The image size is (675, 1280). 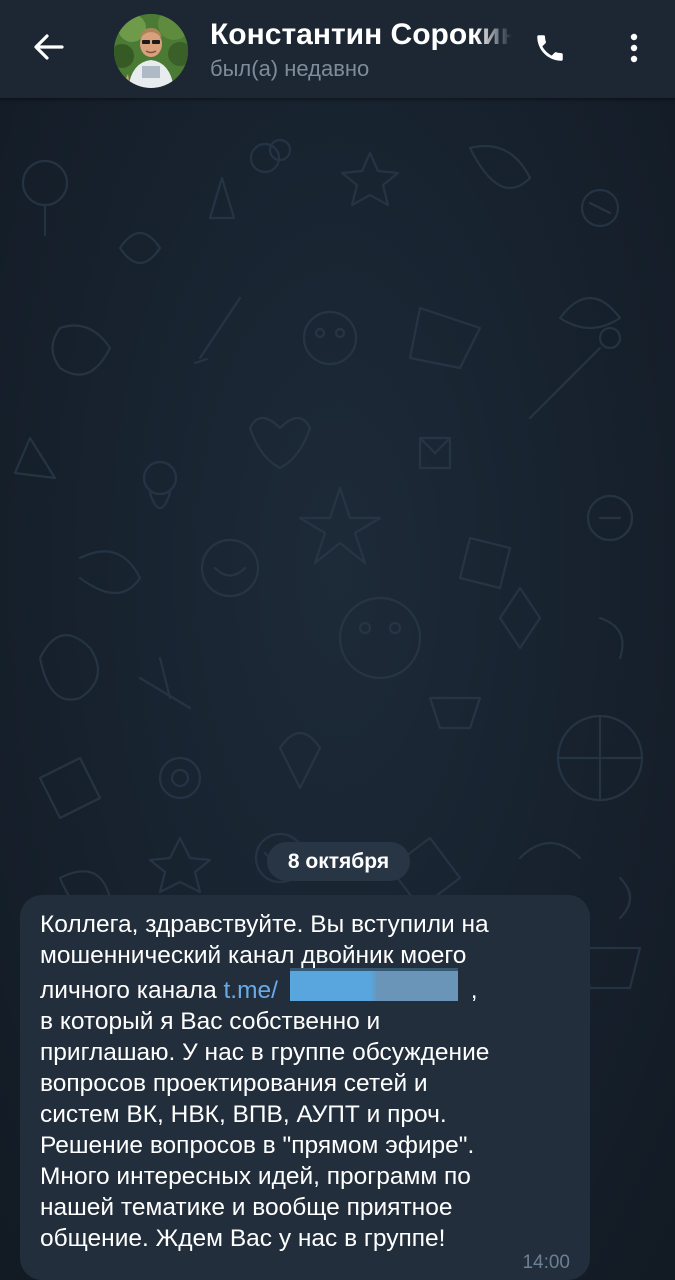 What do you see at coordinates (474, 990) in the screenshot?
I see `message-text-after-link: ,` at bounding box center [474, 990].